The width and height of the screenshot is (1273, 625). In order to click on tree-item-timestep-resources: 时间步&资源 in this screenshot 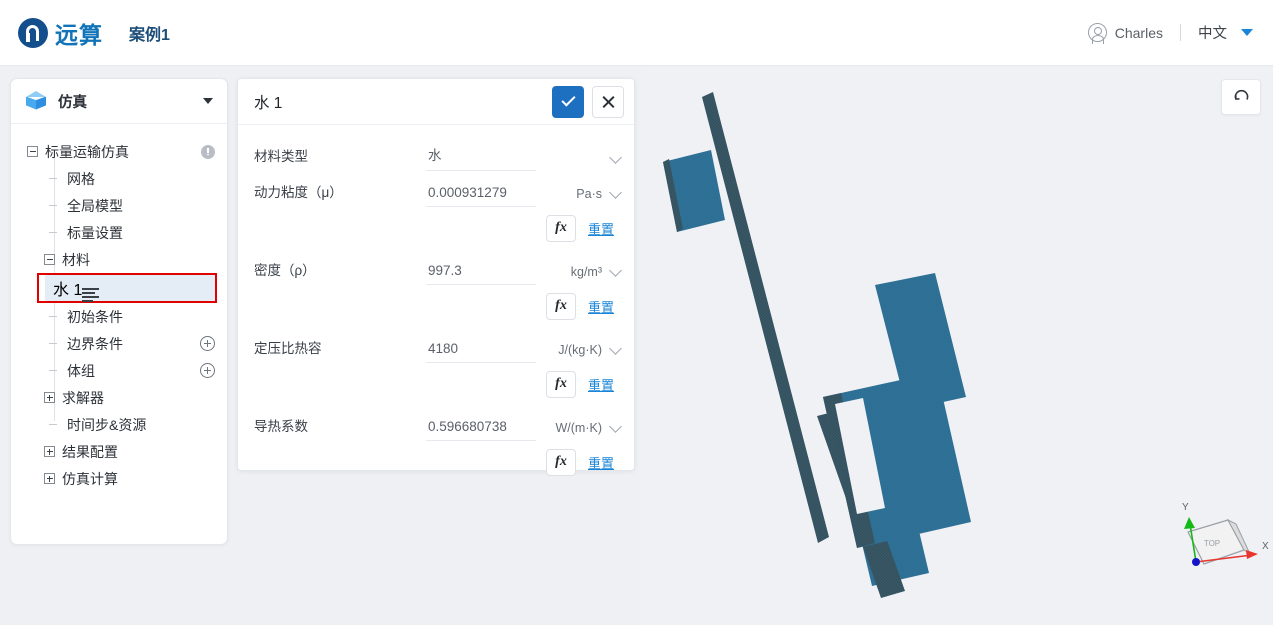, I will do `click(119, 424)`.